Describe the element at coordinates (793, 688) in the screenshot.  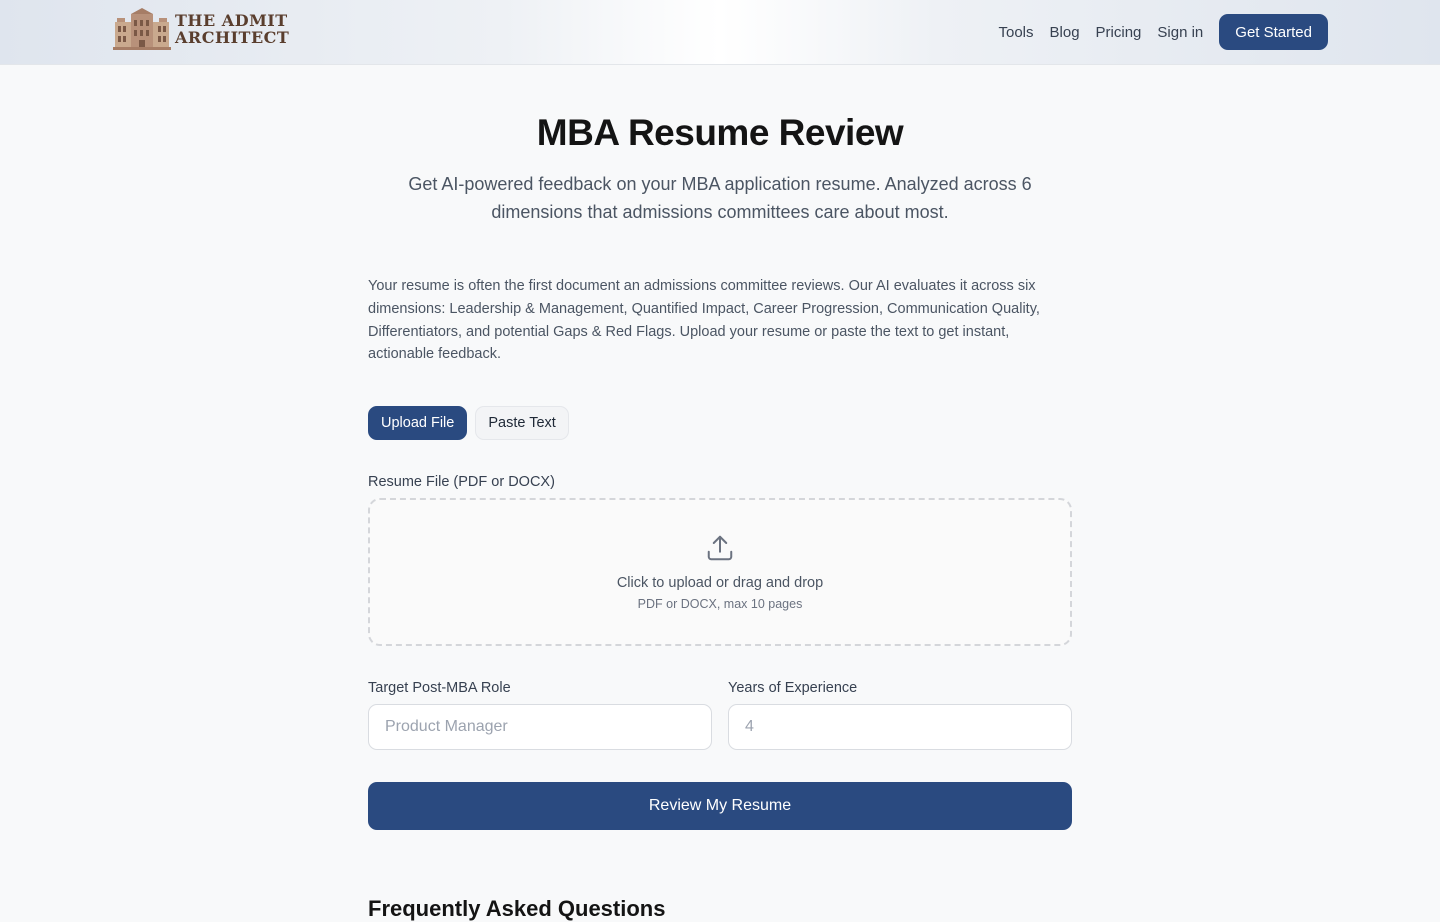
I see `years-experience-label: Years of Experience` at that location.